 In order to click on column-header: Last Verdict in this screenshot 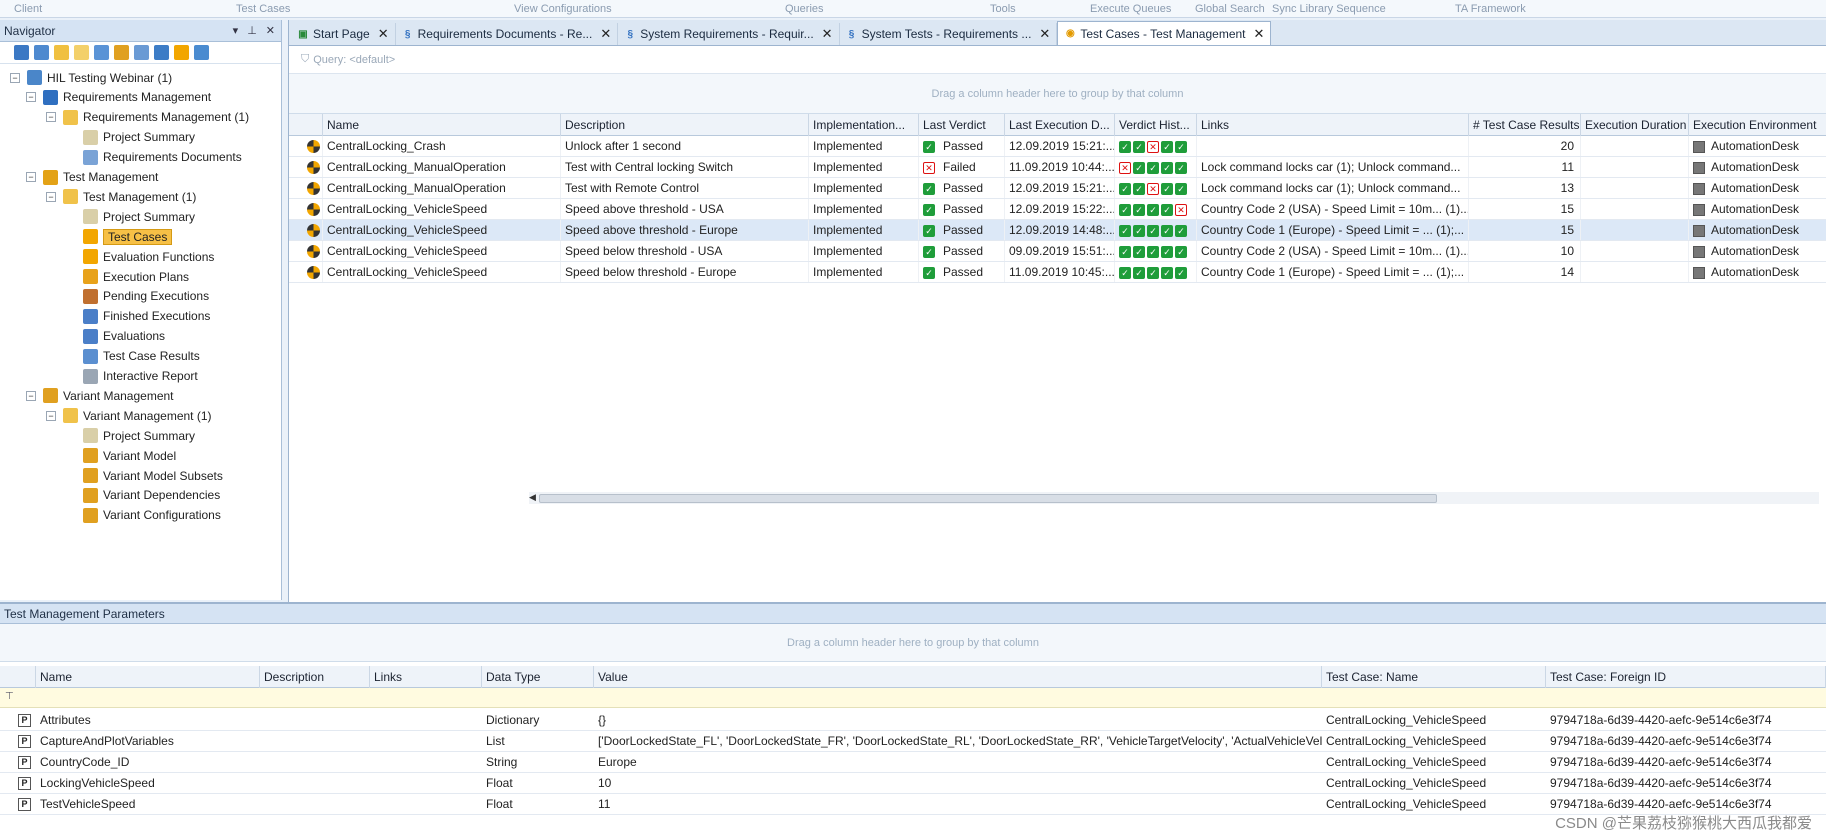, I will do `click(962, 125)`.